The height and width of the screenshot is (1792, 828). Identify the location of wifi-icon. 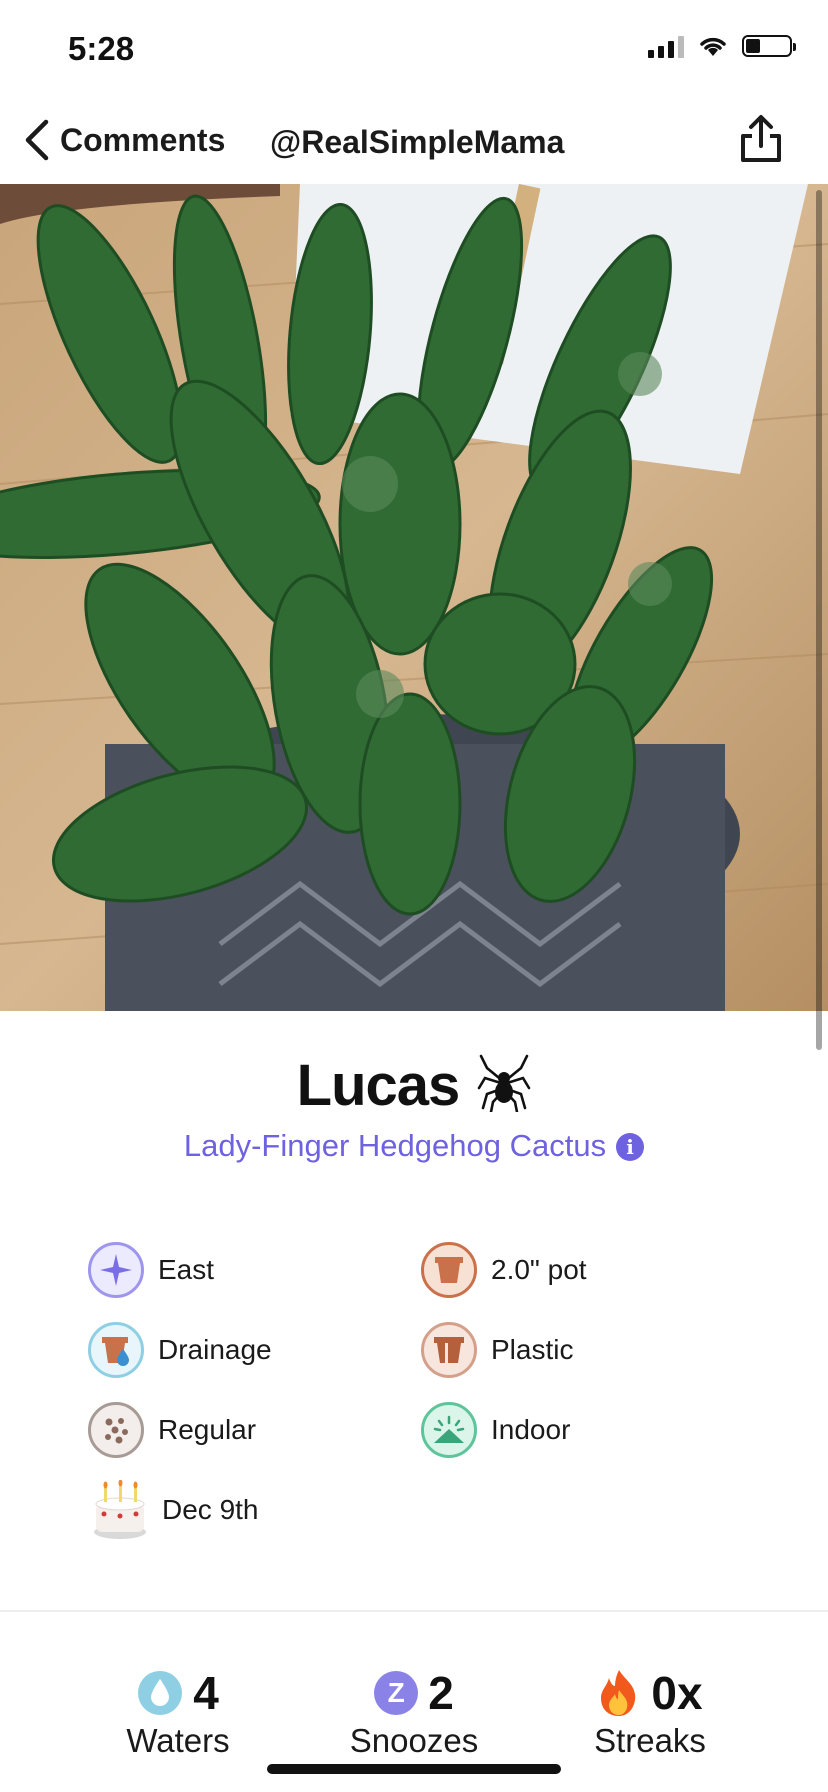
(713, 46).